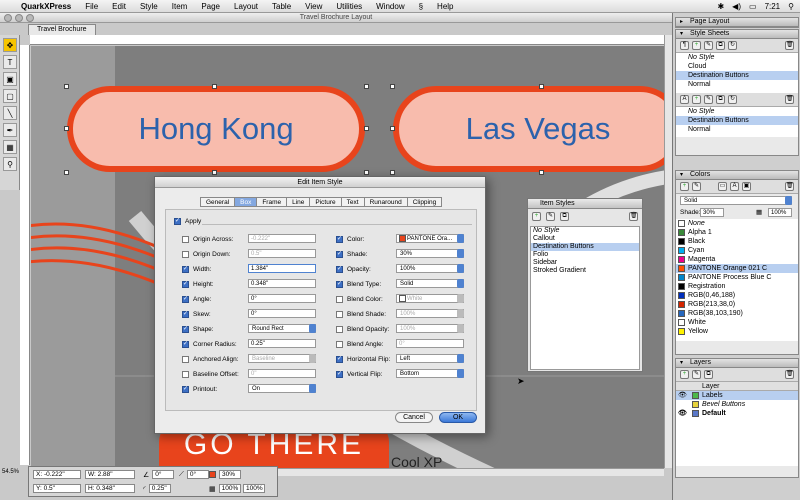 The image size is (800, 500). What do you see at coordinates (746, 186) in the screenshot?
I see `background-color-icon: ▣` at bounding box center [746, 186].